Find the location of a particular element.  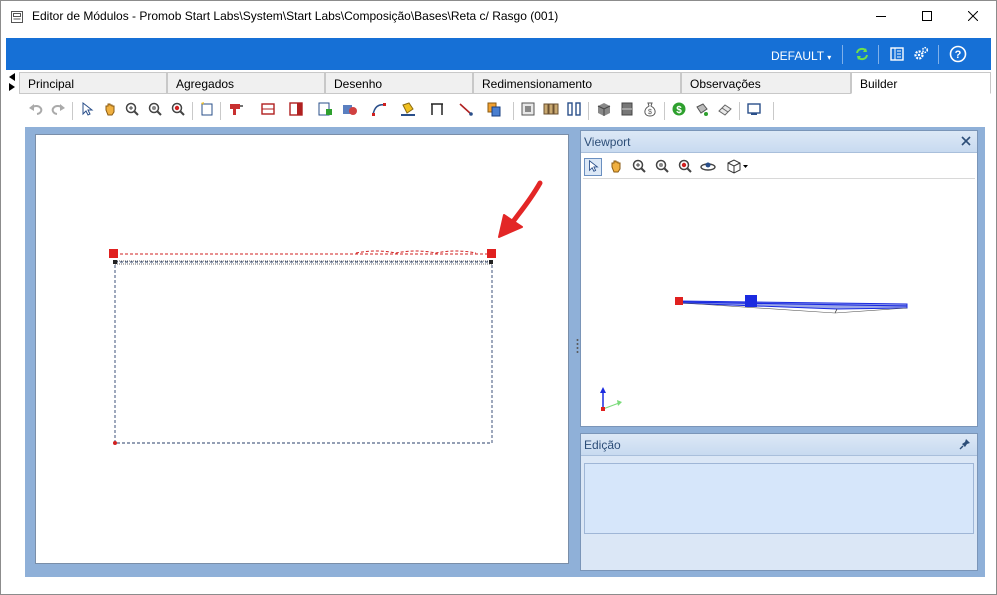

tab-label: Builder is located at coordinates (879, 84).